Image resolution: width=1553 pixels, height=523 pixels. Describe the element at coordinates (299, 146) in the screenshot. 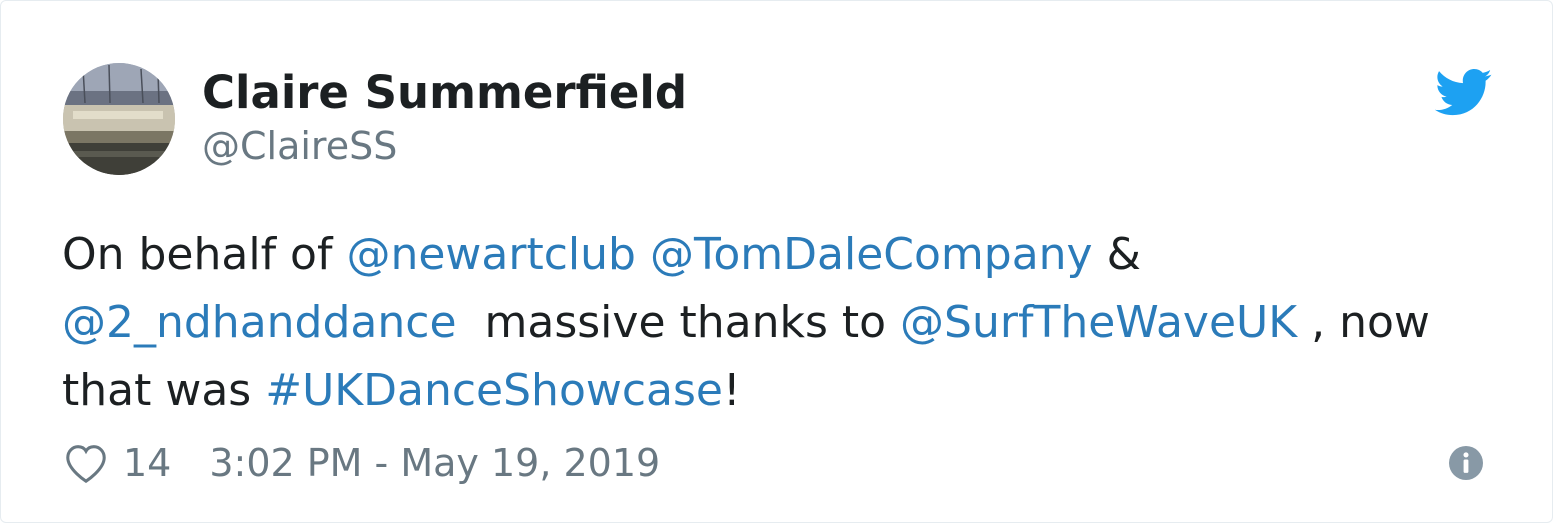

I see `author-handle: @ClaireSS` at that location.